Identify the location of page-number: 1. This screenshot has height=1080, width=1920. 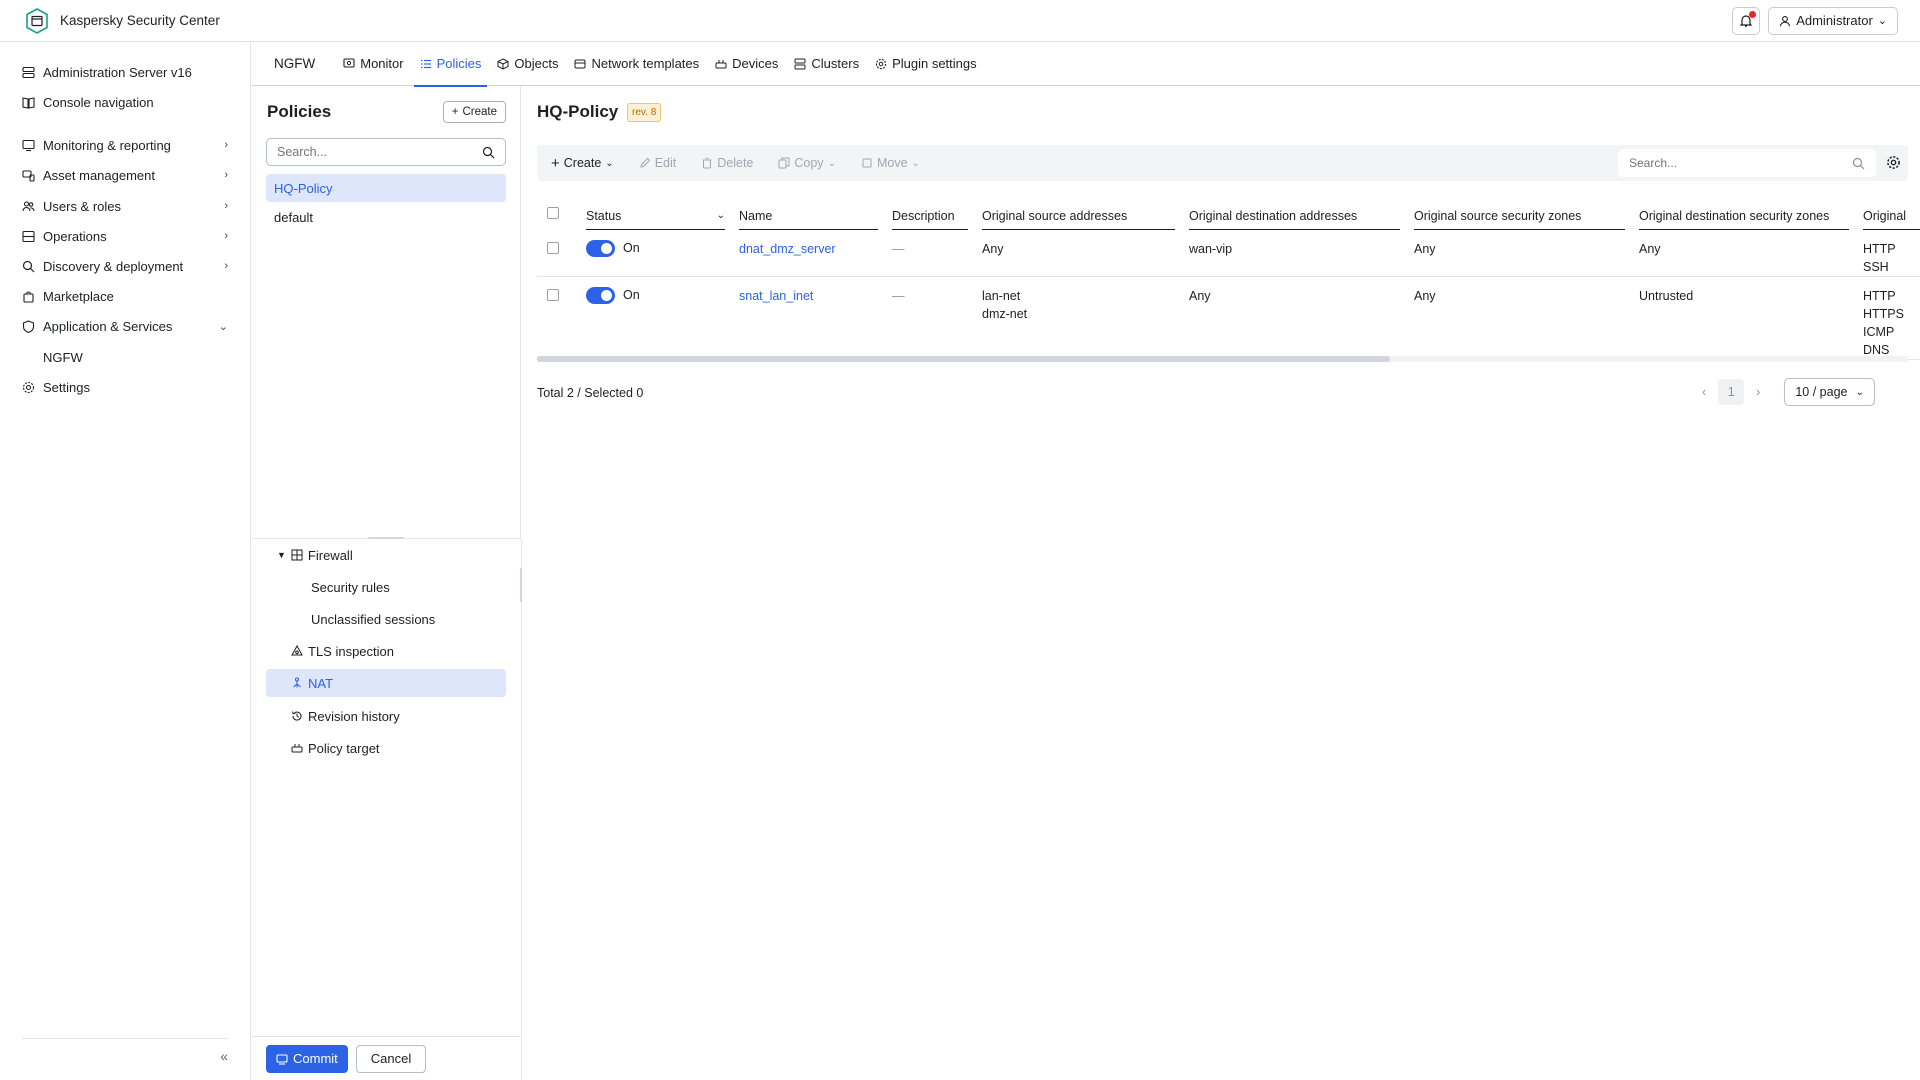
(1731, 392).